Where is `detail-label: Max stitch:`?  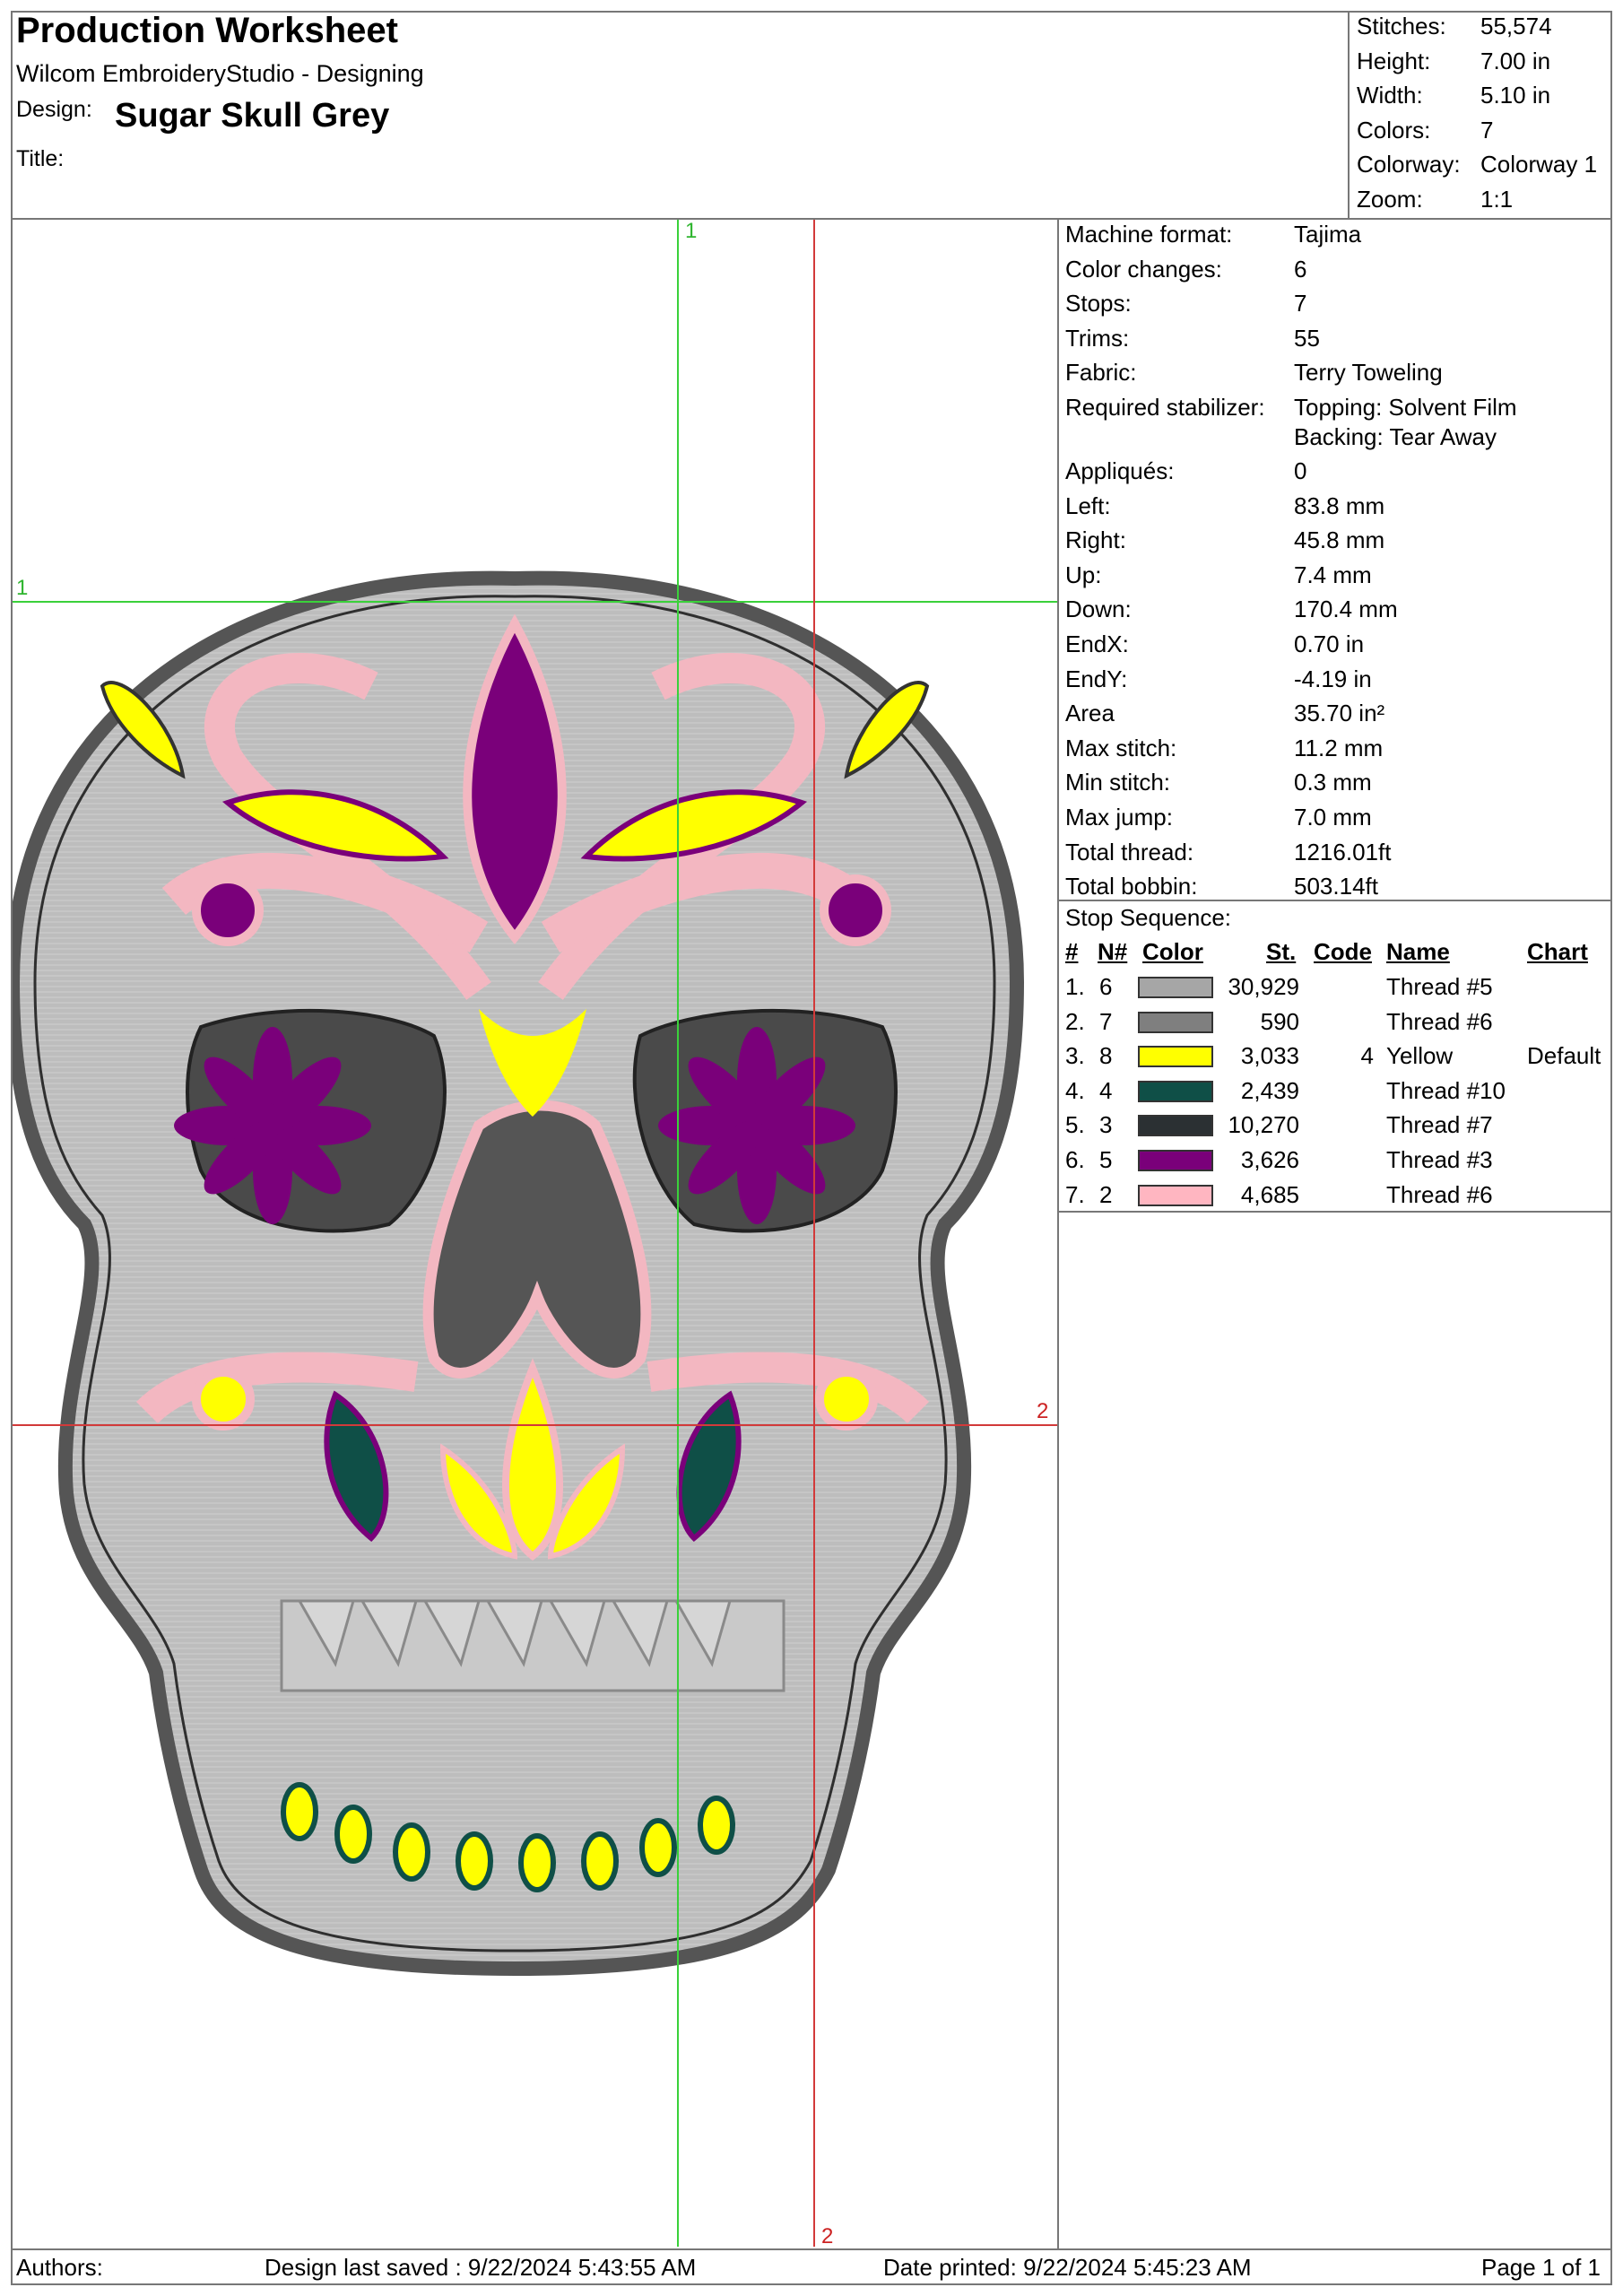
detail-label: Max stitch: is located at coordinates (1121, 747).